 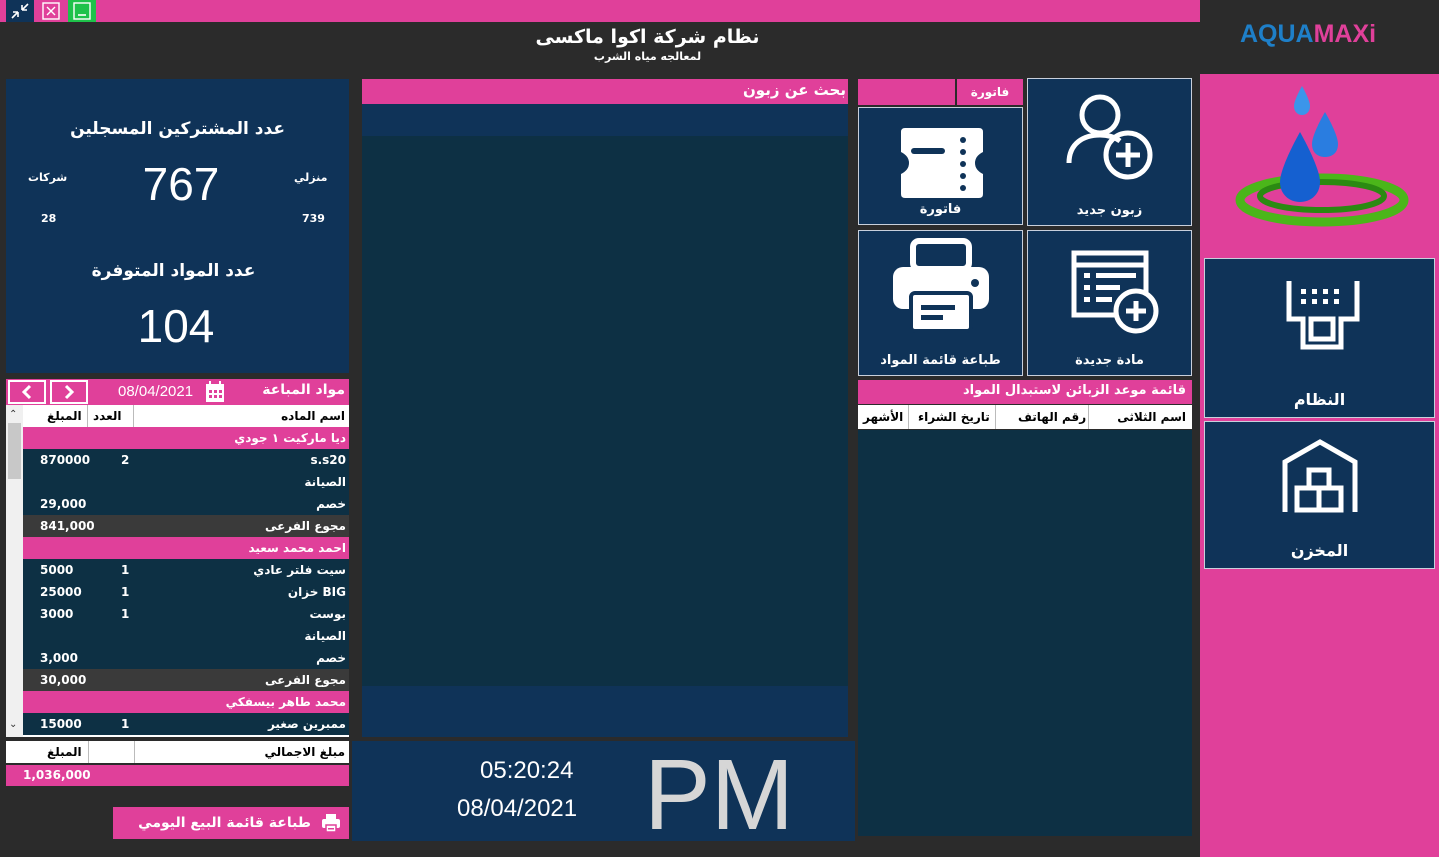 I want to click on chevron-right-icon, so click(x=69, y=392).